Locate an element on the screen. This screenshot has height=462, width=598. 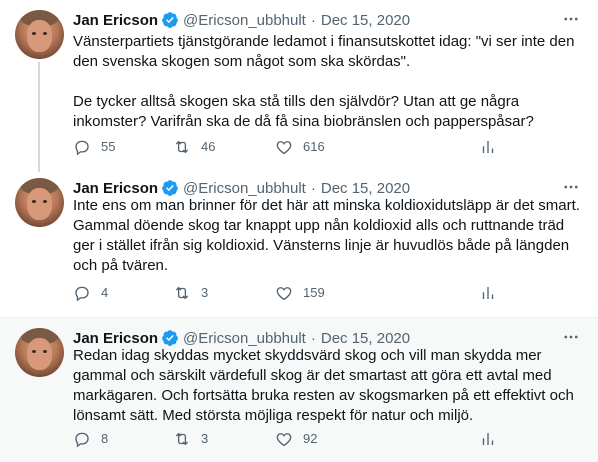
like-count: 92 is located at coordinates (310, 438).